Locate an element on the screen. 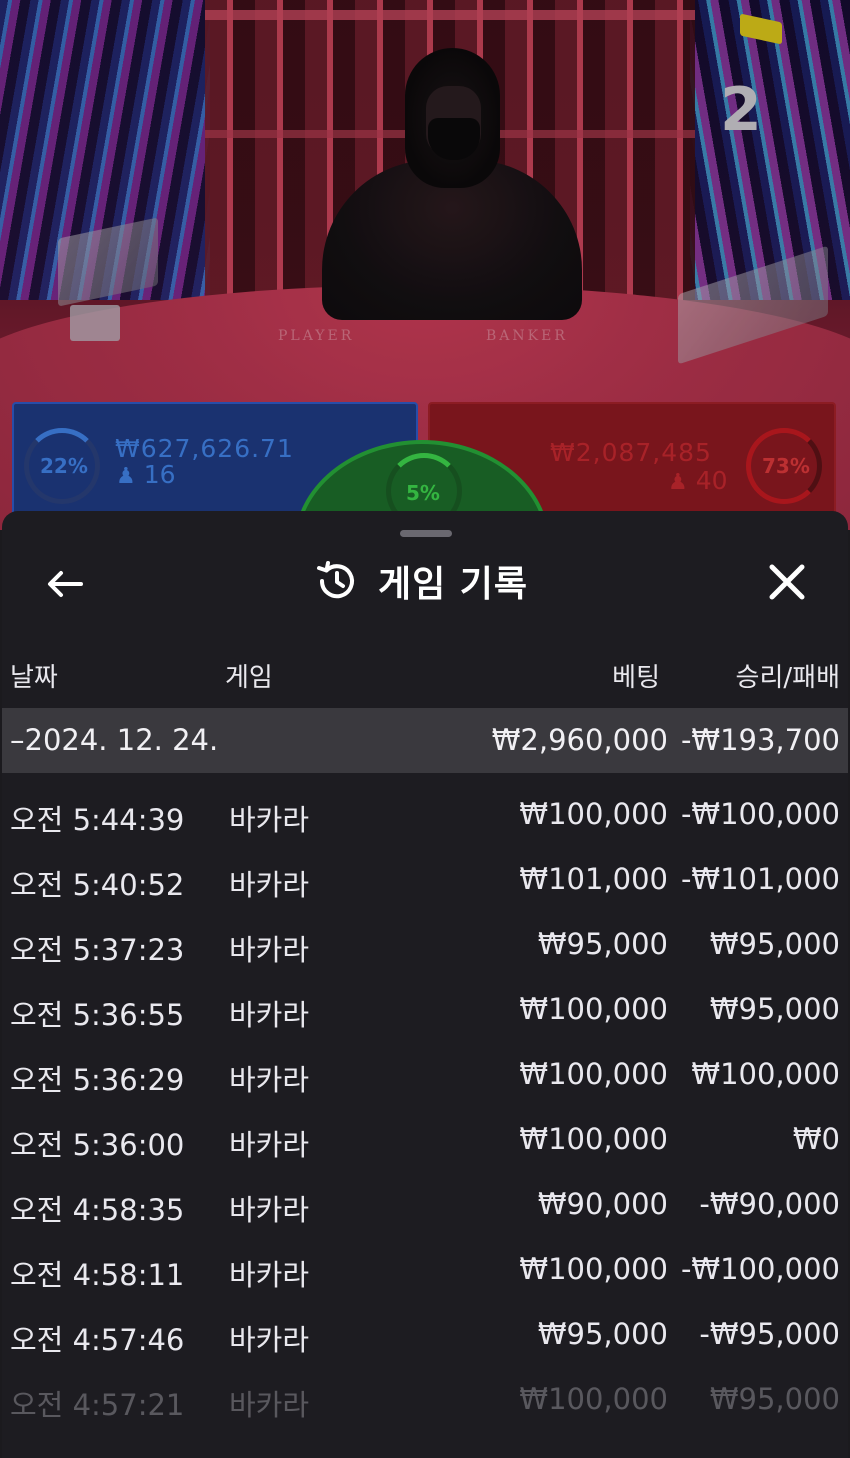 The height and width of the screenshot is (1458, 850). row-result: -₩95,000 is located at coordinates (769, 1334).